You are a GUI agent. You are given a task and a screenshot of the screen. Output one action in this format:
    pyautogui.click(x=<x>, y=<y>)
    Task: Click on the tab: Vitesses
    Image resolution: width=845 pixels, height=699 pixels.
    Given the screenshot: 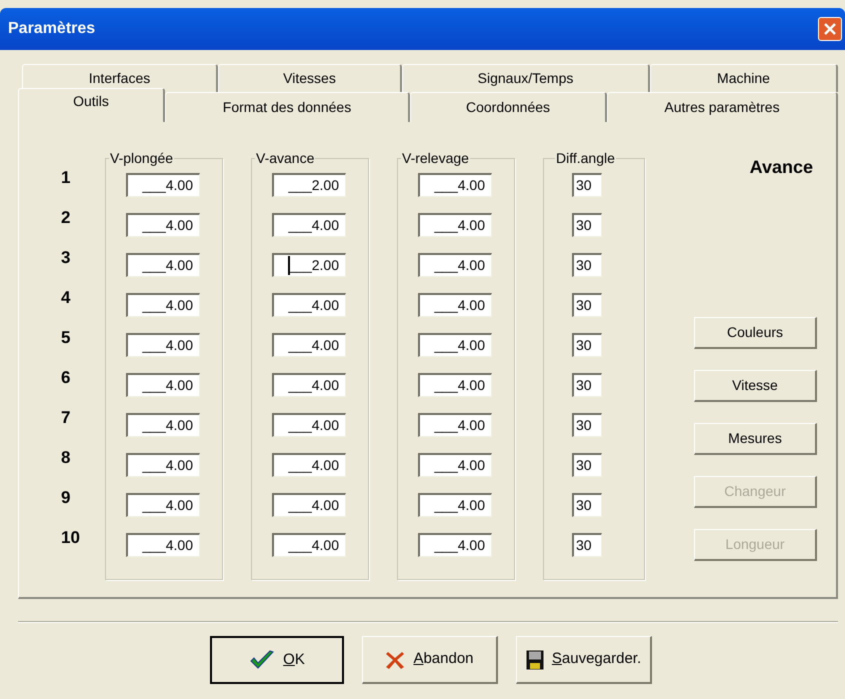 What is the action you would take?
    pyautogui.click(x=310, y=78)
    